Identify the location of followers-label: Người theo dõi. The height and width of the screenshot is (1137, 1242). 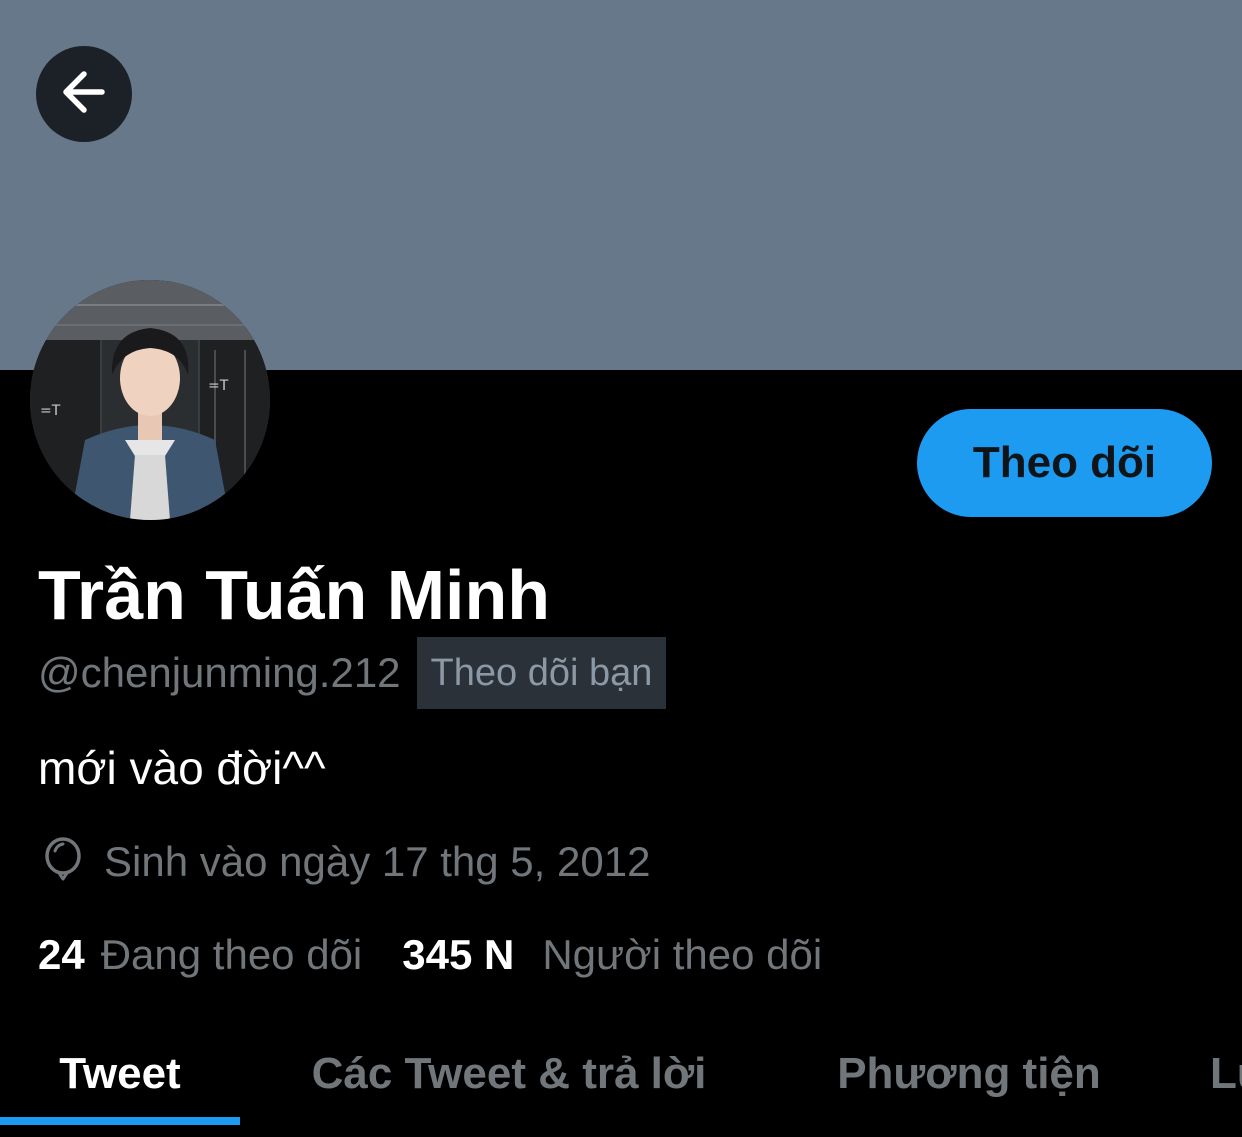
(682, 954).